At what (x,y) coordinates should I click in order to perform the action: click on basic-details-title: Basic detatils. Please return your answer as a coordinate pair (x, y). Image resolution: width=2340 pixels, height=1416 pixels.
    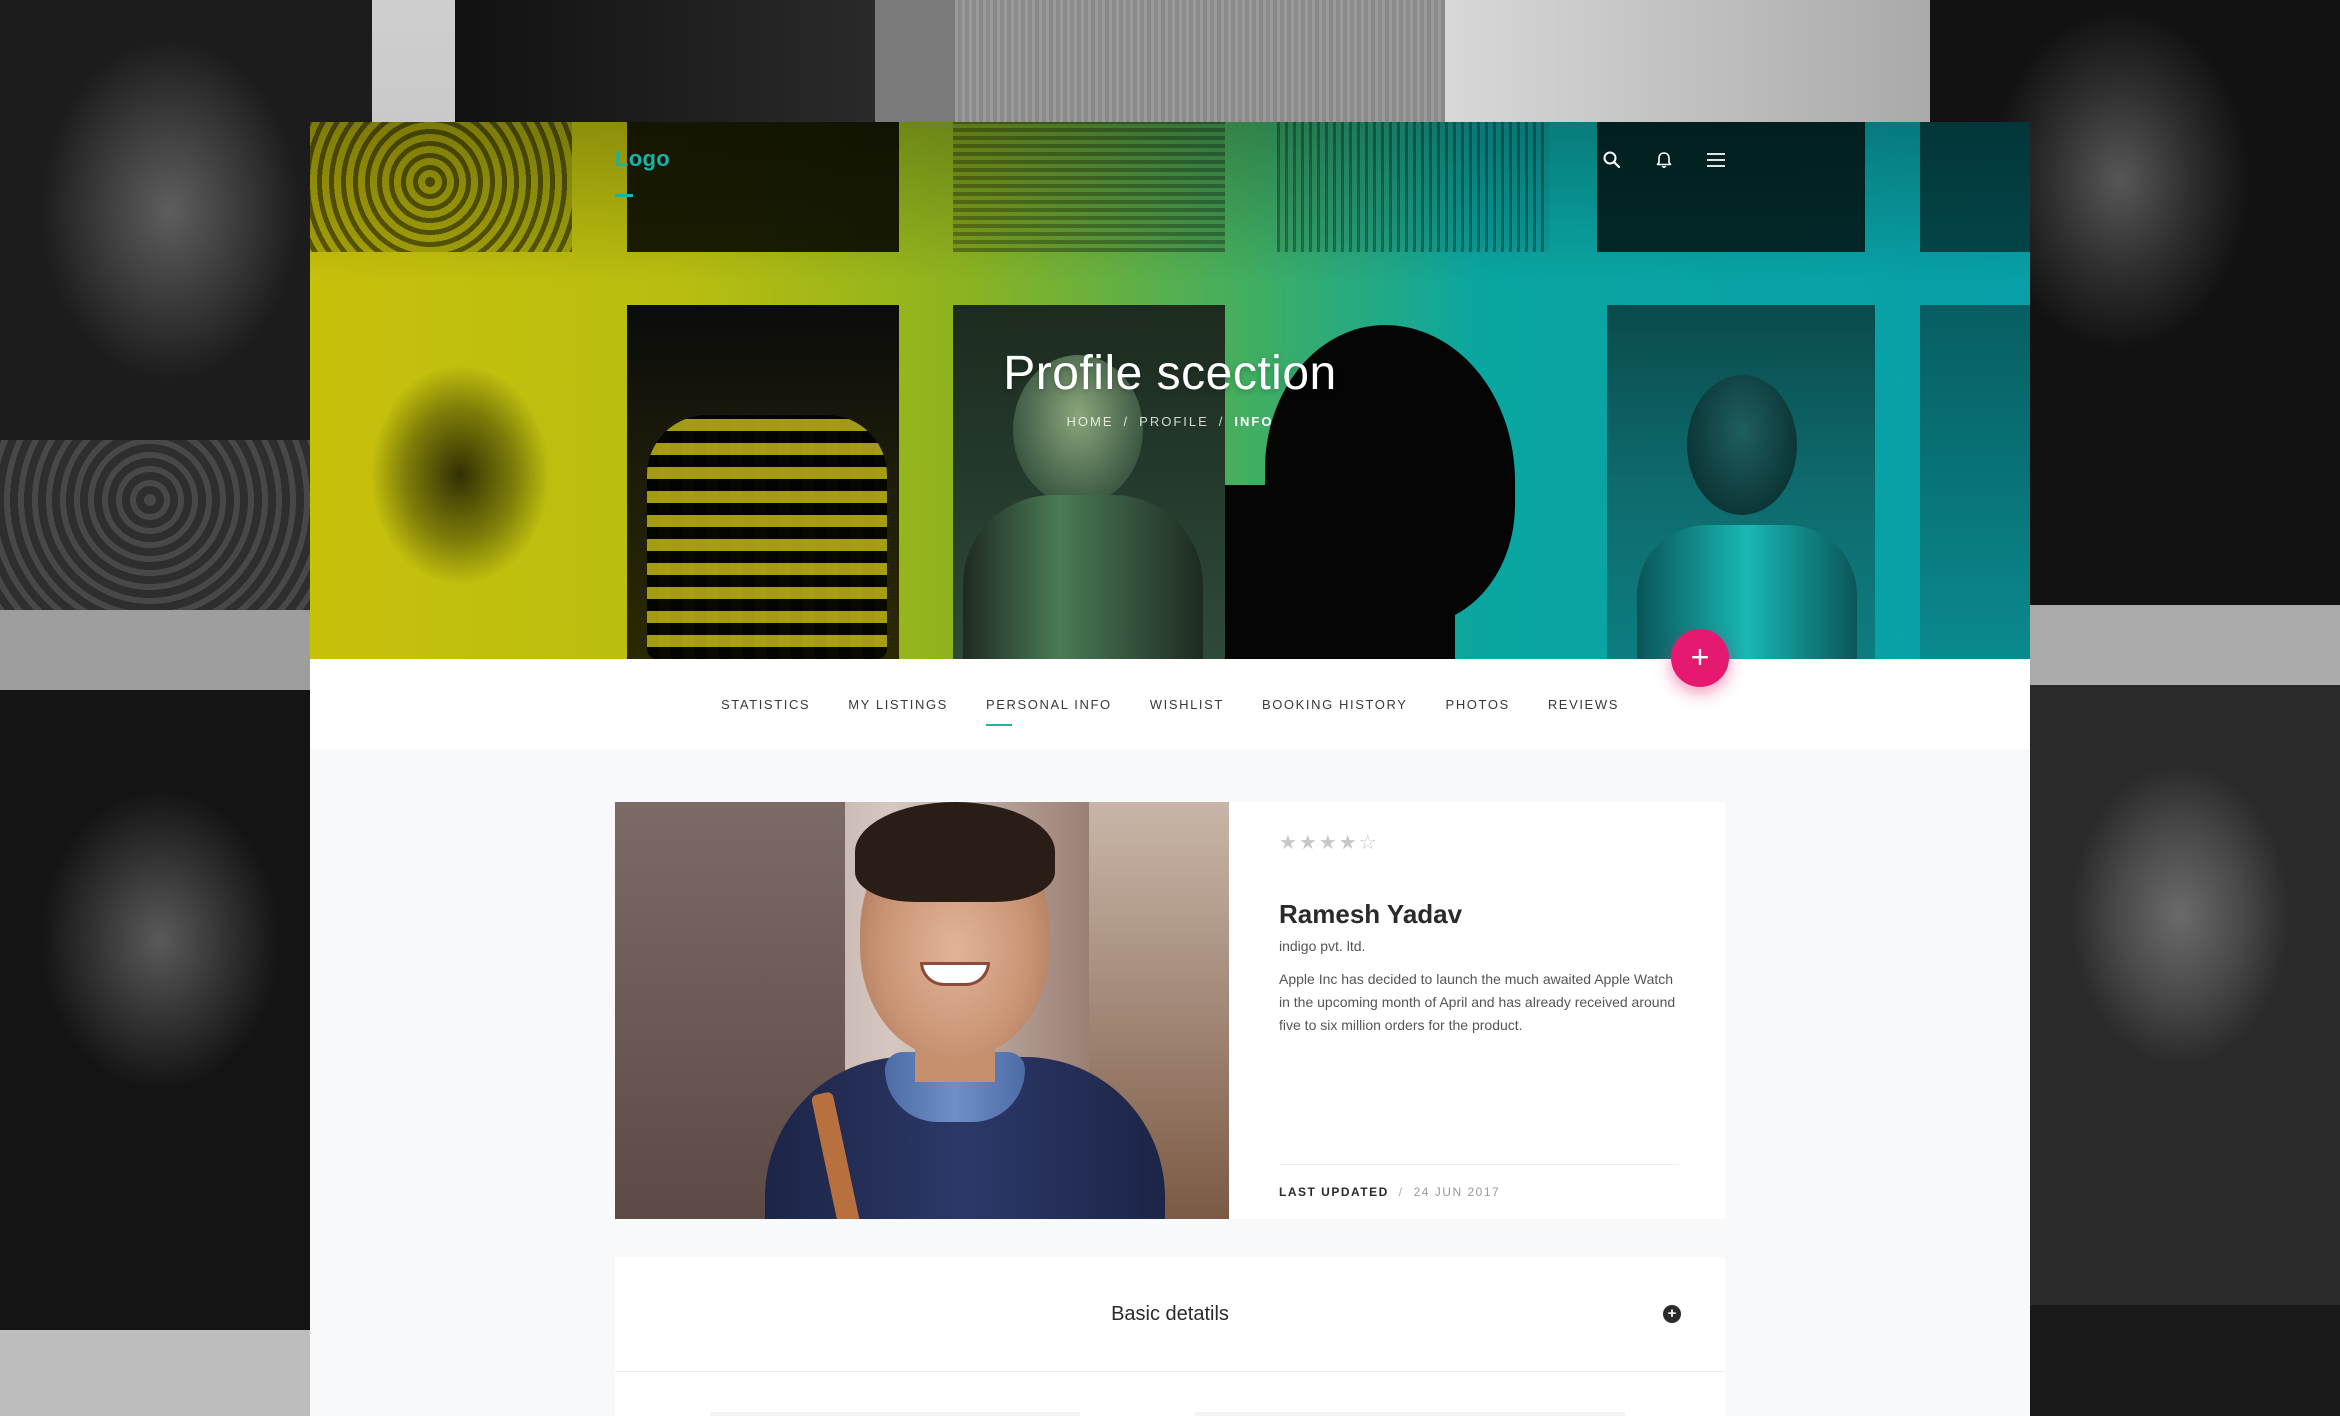
    Looking at the image, I should click on (1170, 1313).